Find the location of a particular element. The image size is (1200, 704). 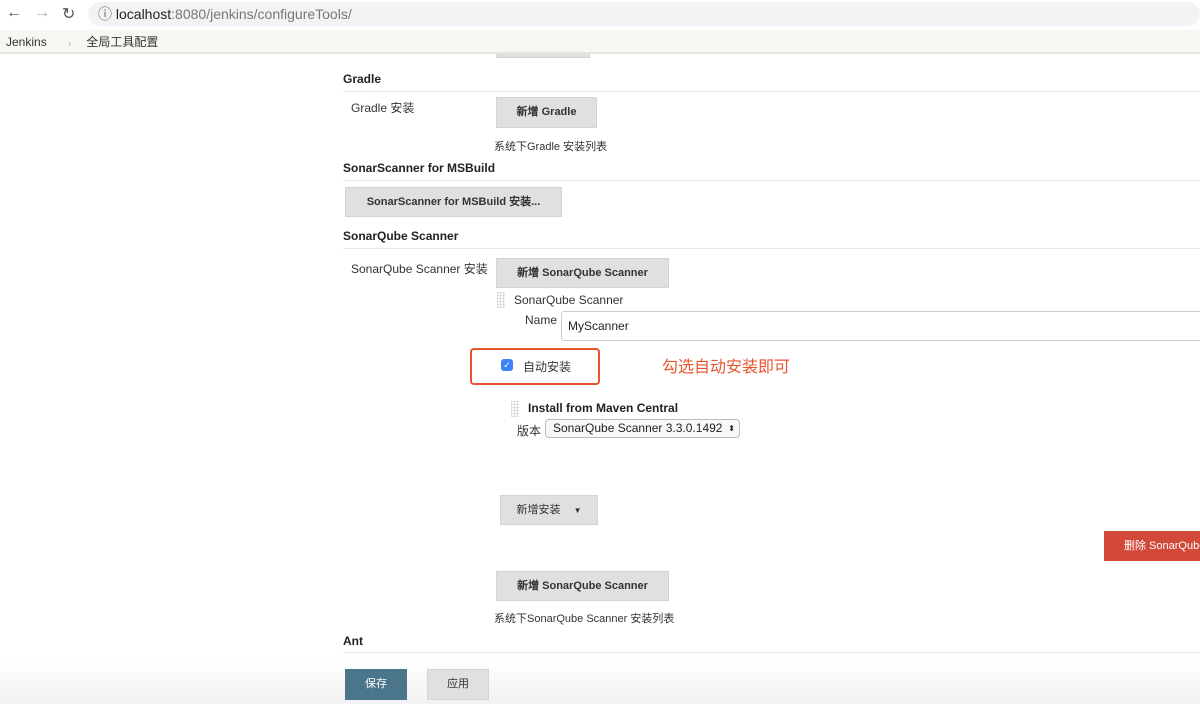

sonar-description: 系统下SonarQube Scanner 安装列表 is located at coordinates (584, 619).